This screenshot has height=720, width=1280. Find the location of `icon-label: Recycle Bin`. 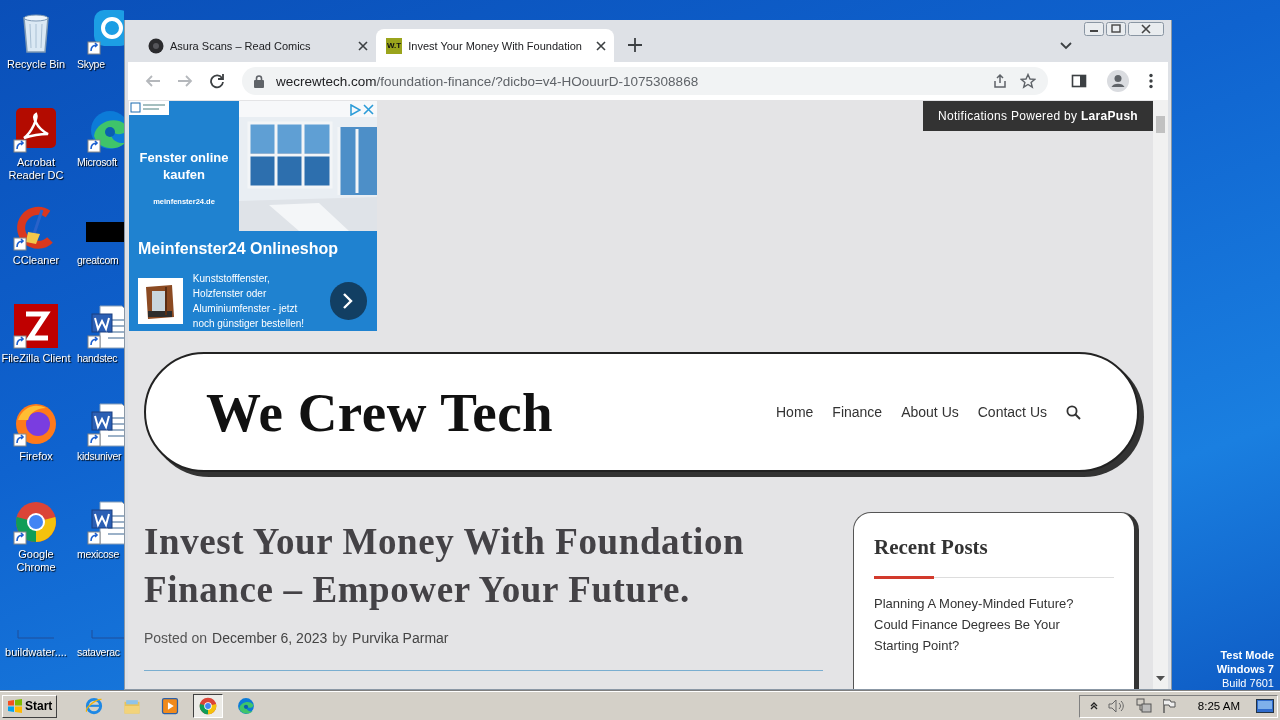

icon-label: Recycle Bin is located at coordinates (36, 64).